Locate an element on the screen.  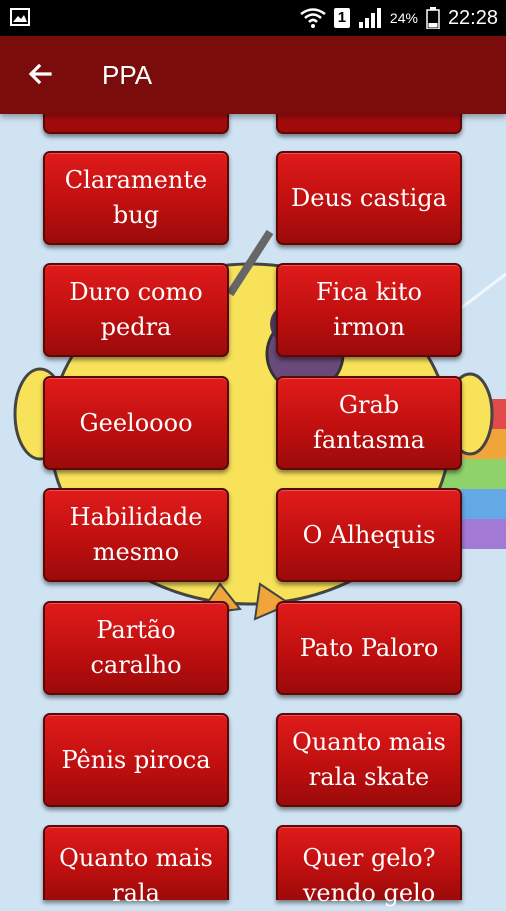
sound-button: Duro como pedra is located at coordinates (136, 310).